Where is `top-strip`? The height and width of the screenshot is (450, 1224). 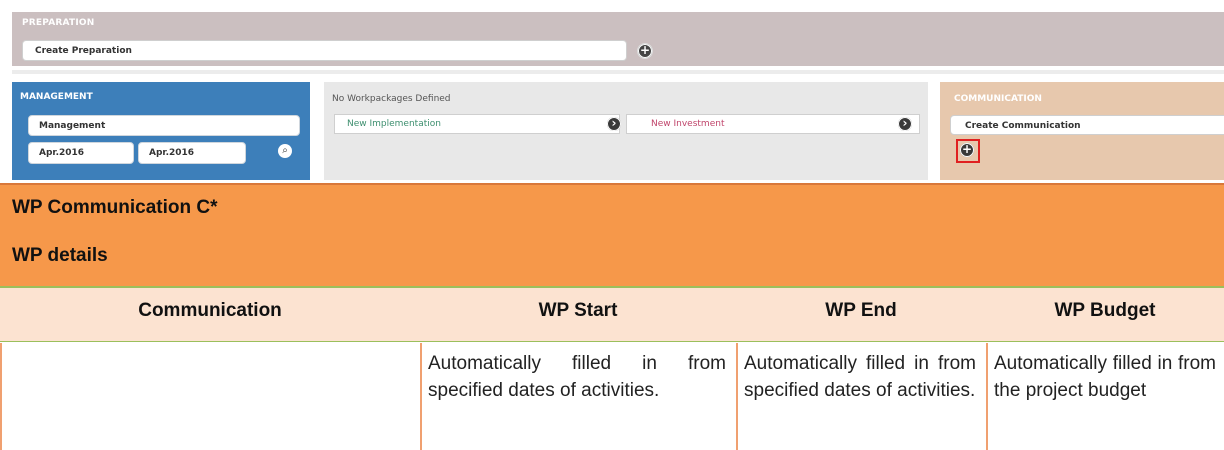
top-strip is located at coordinates (612, 5).